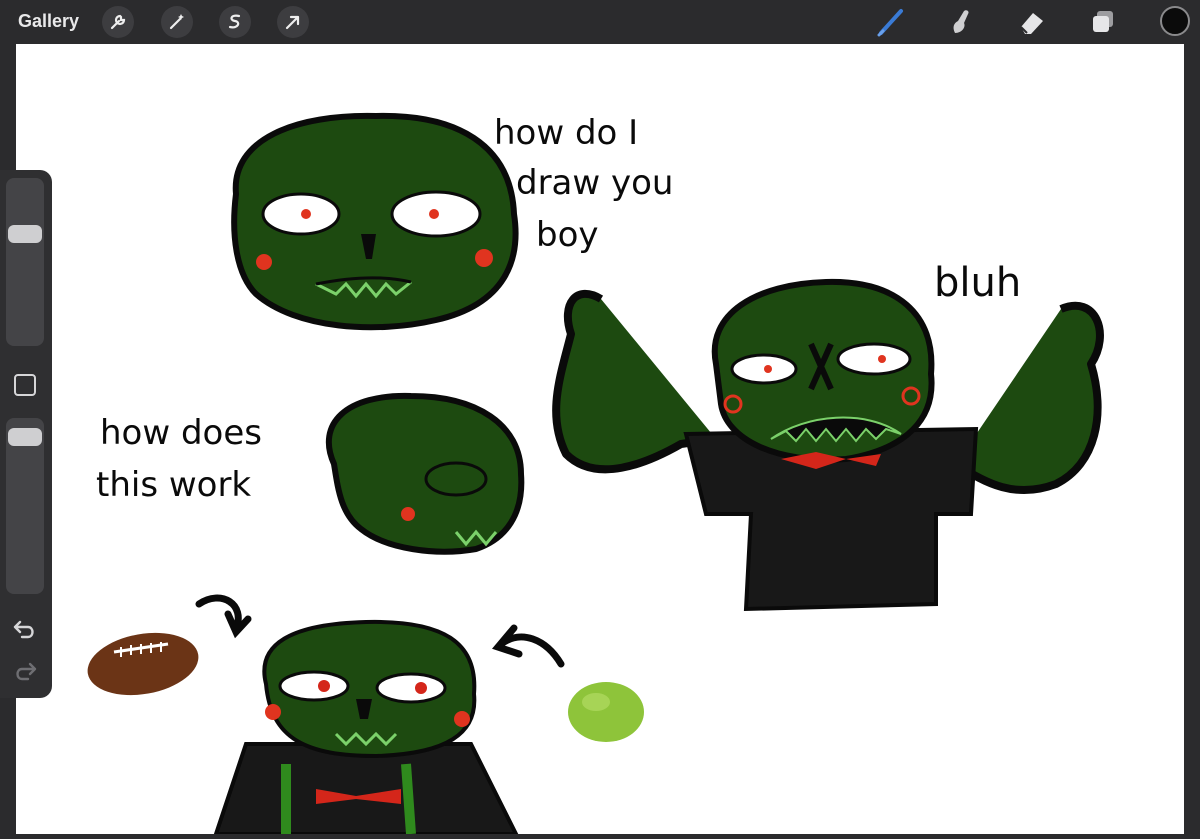  I want to click on transform-arrow-icon, so click(293, 22).